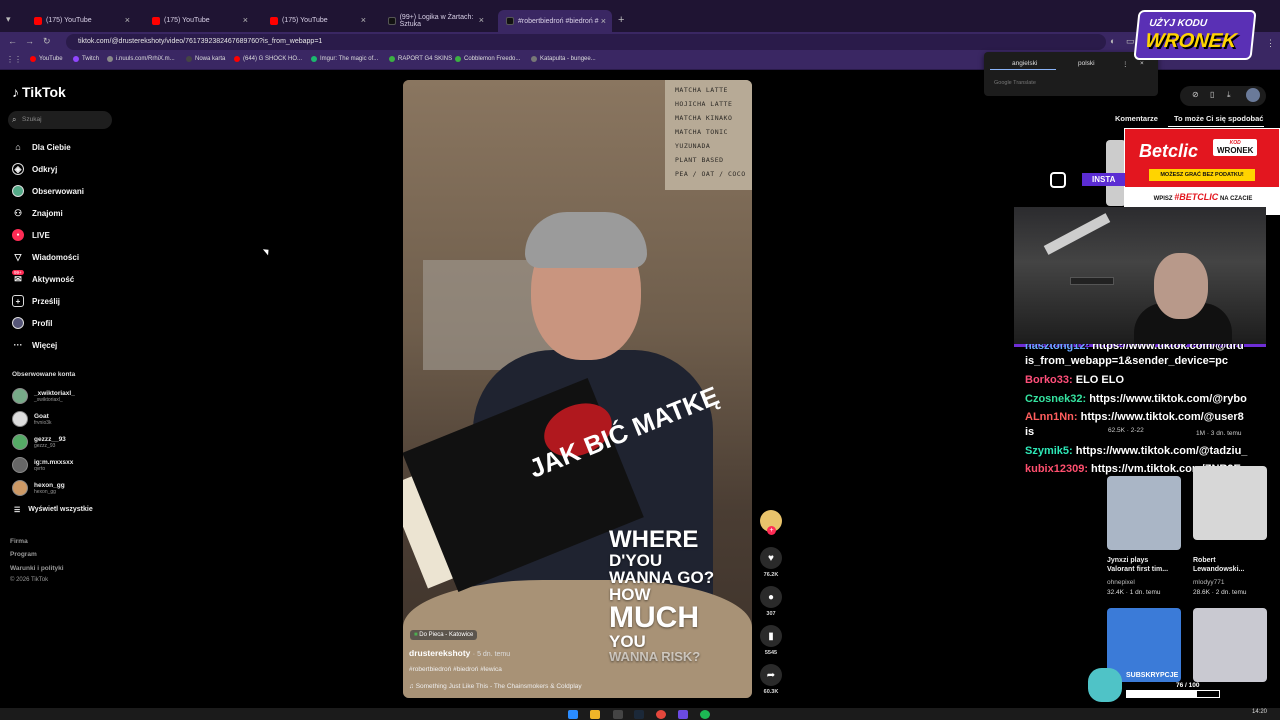 This screenshot has height=720, width=1280. Describe the element at coordinates (639, 714) in the screenshot. I see `steam-icon` at that location.